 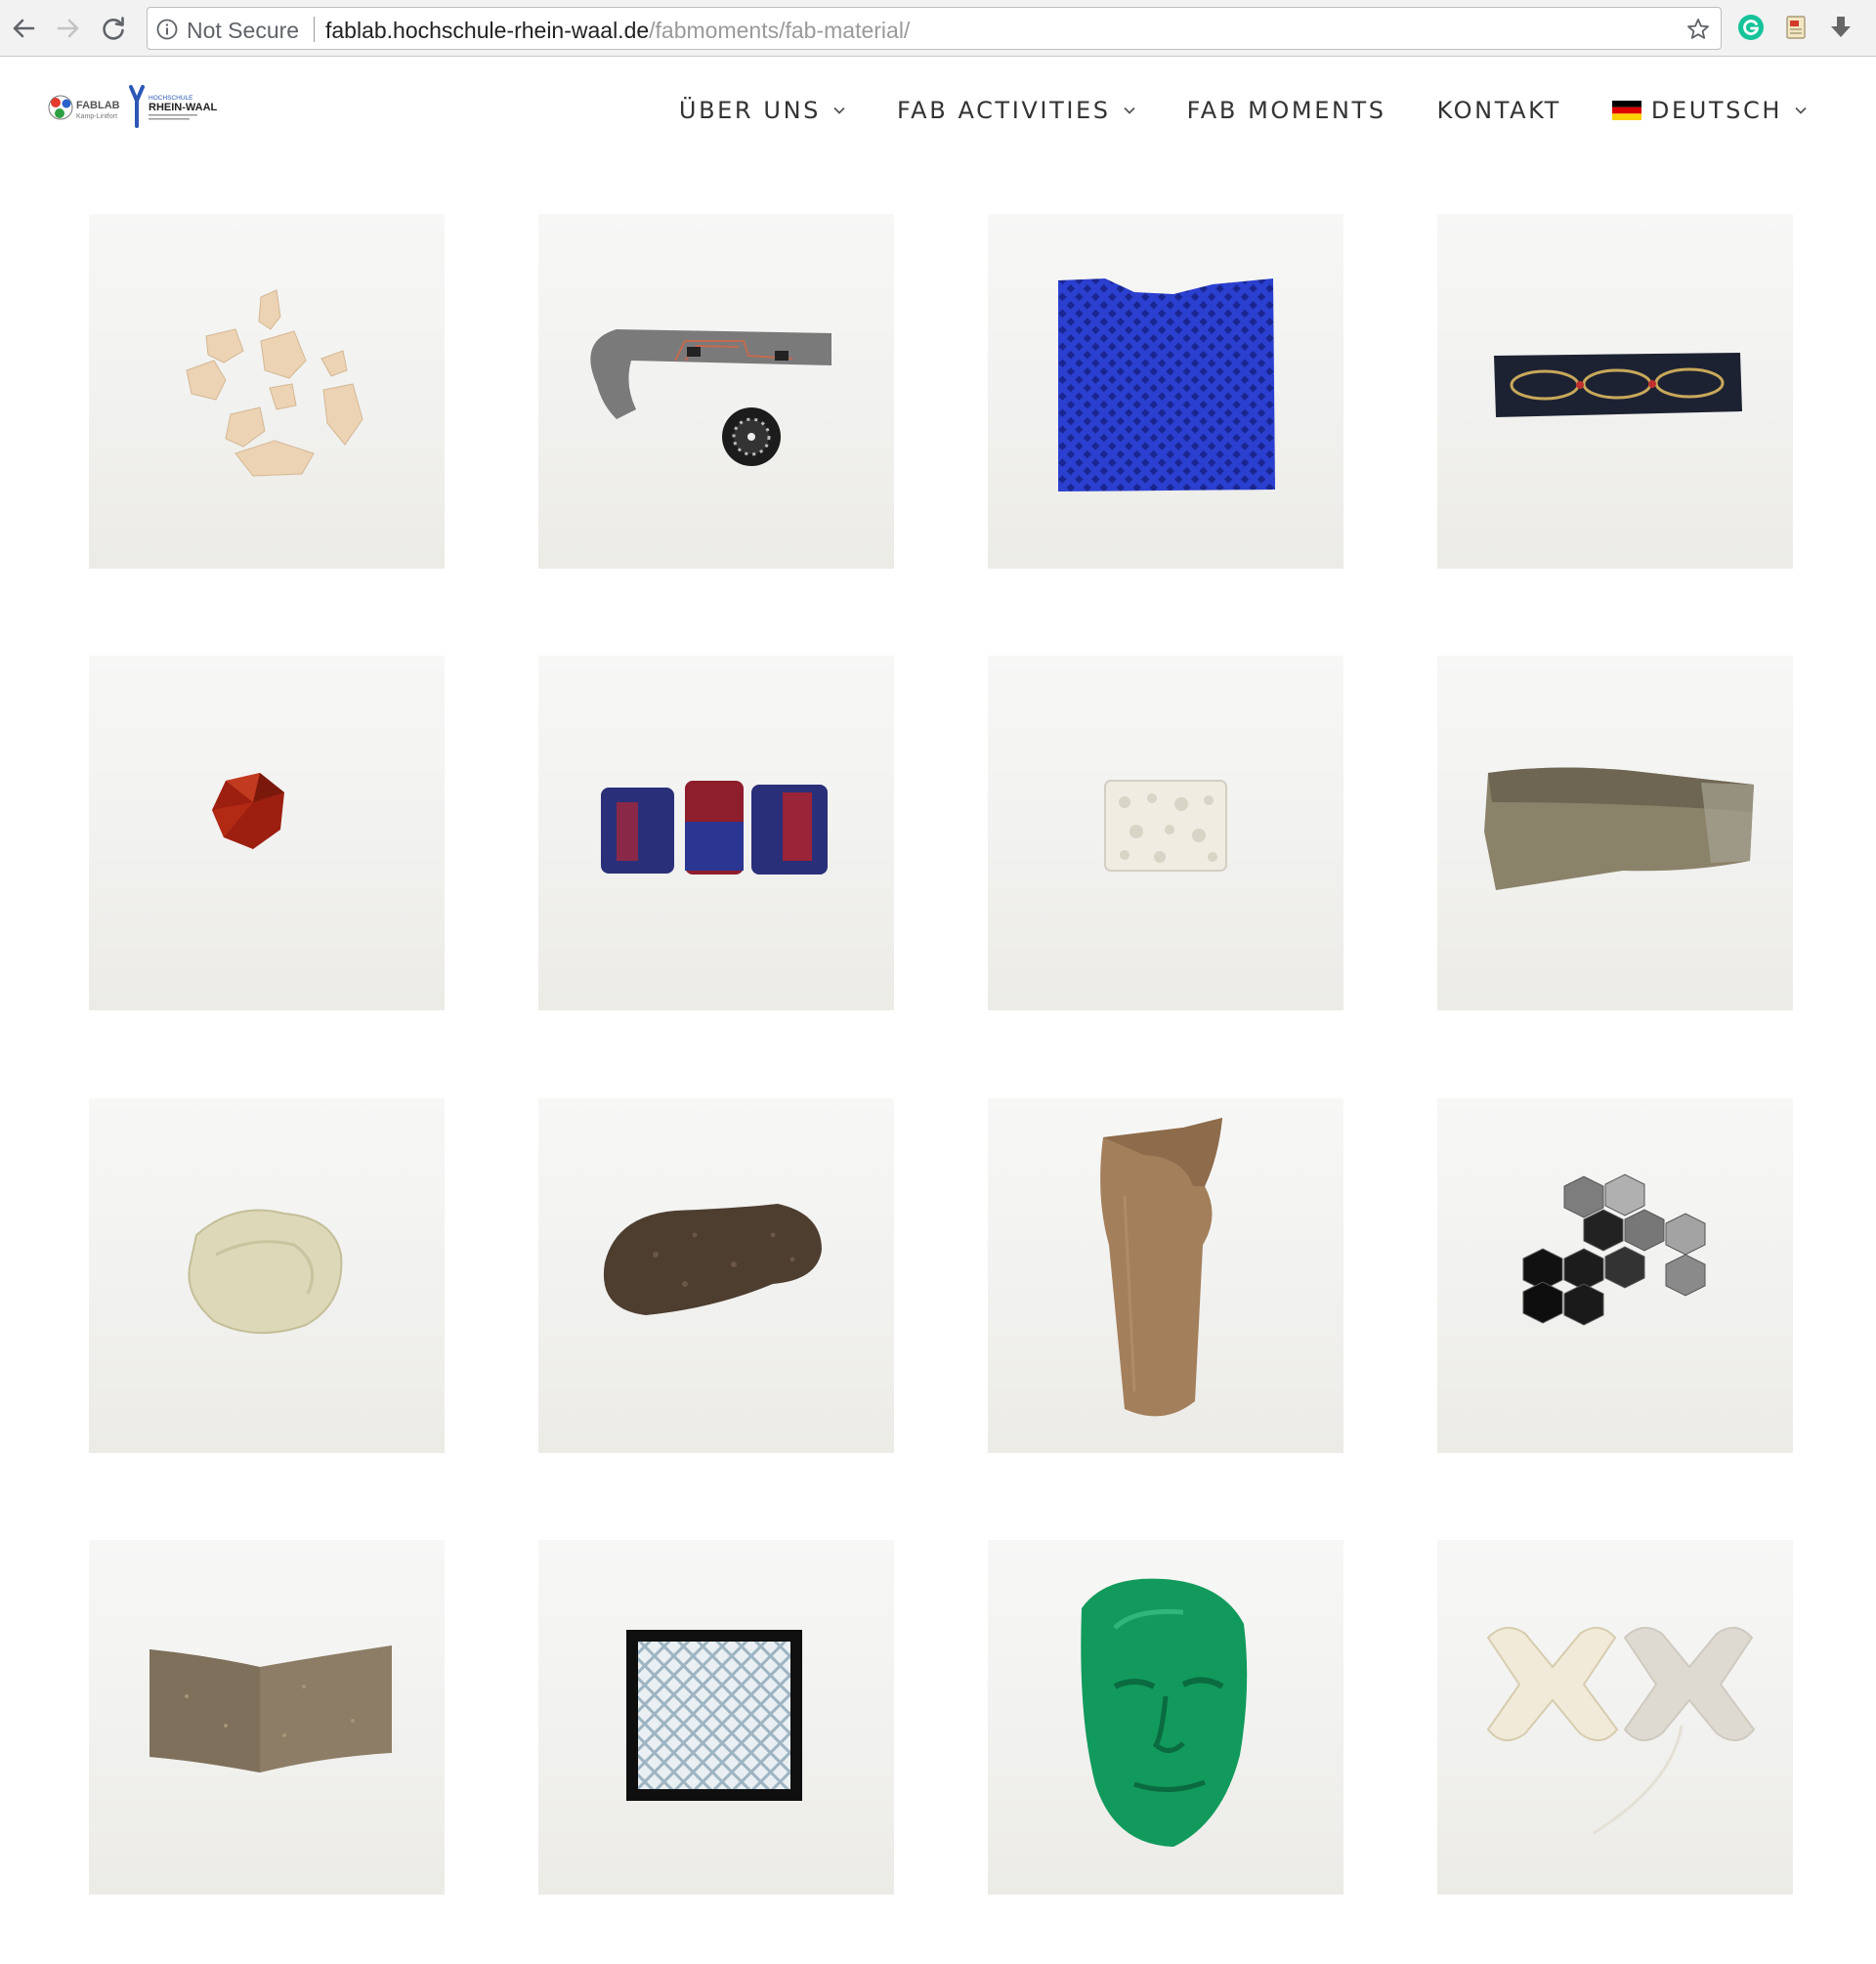 What do you see at coordinates (710, 397) in the screenshot?
I see `textile-circuit-strap-image` at bounding box center [710, 397].